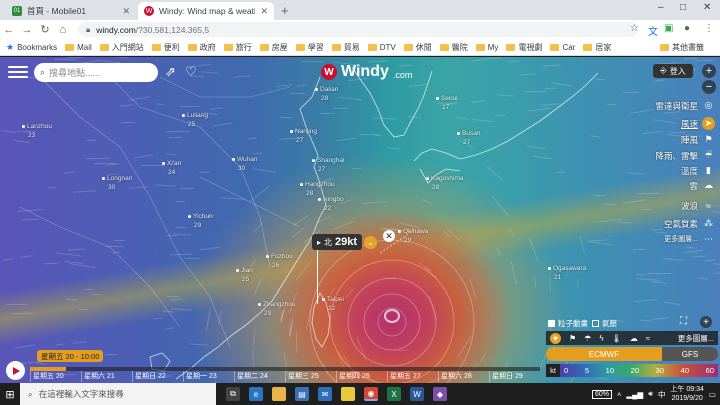  What do you see at coordinates (201, 47) in the screenshot?
I see `bookmark-item: 政府` at bounding box center [201, 47].